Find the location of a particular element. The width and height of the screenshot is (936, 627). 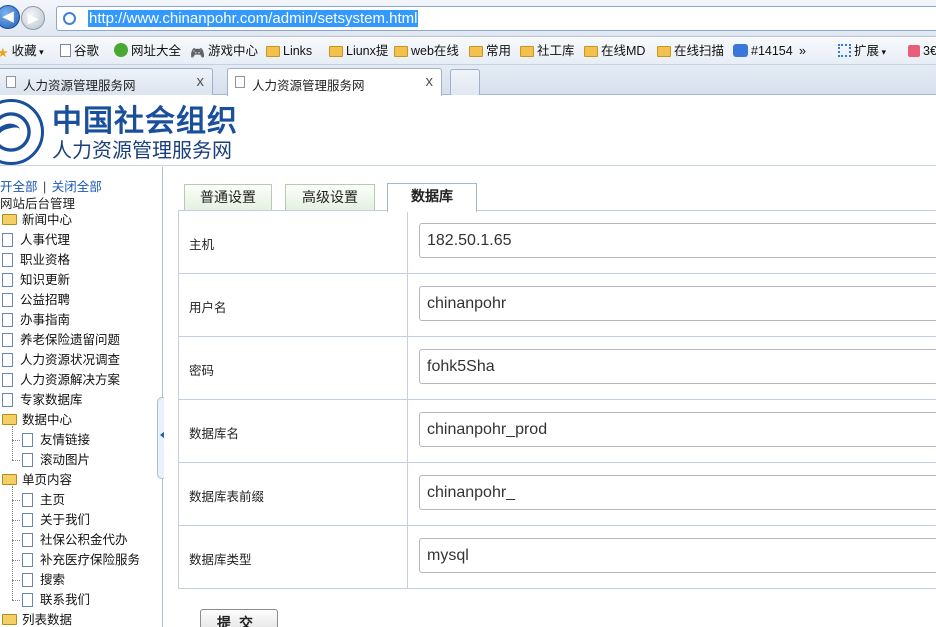

tree-item-label: 养老保险遗留问题 is located at coordinates (70, 340).